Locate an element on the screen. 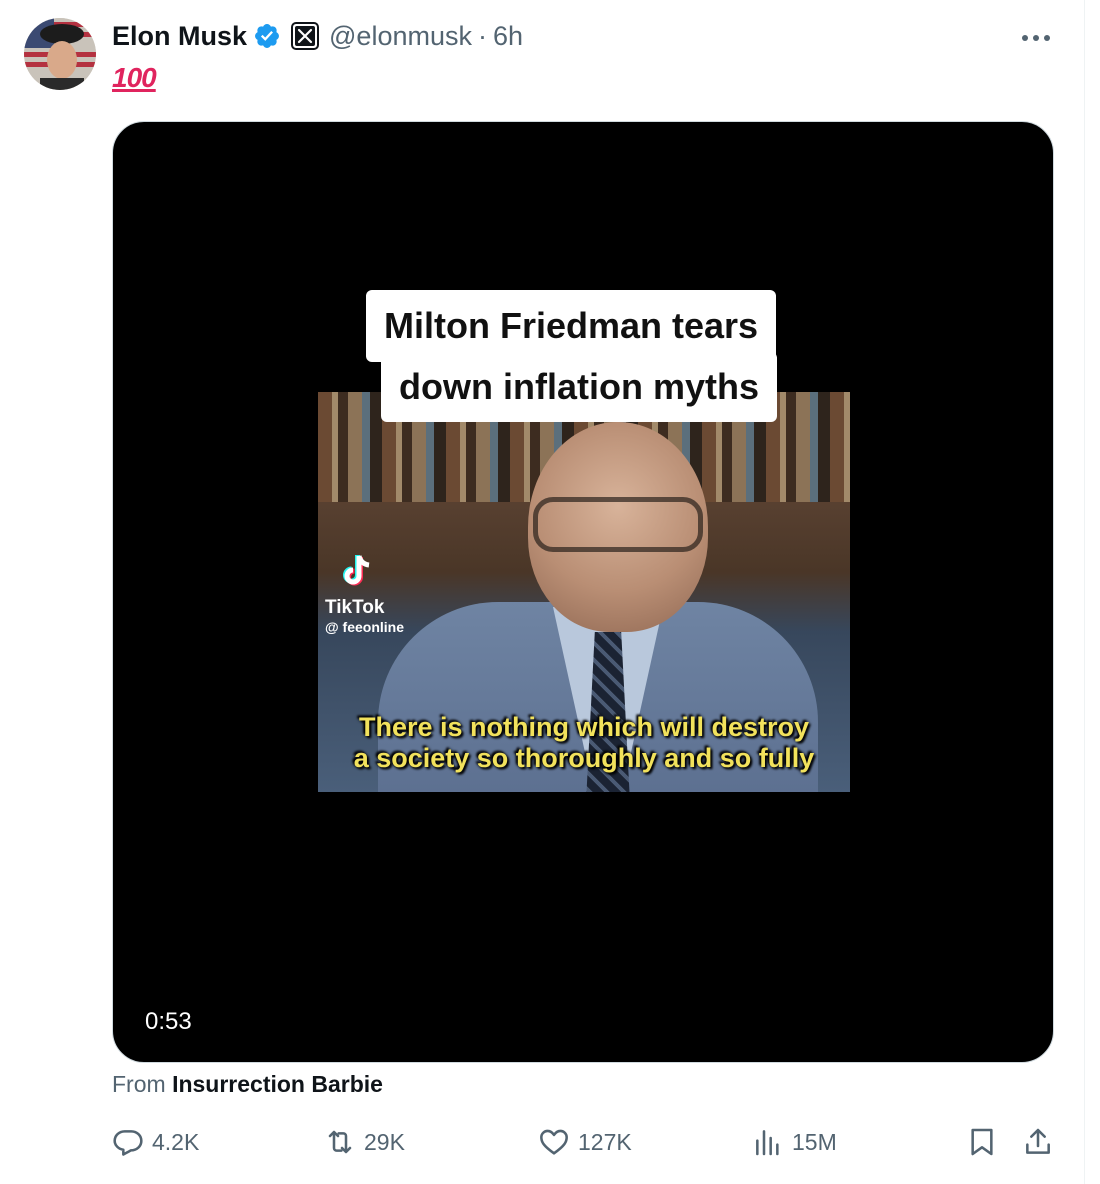 Image resolution: width=1100 pixels, height=1184 pixels. tweet-time: 6h is located at coordinates (508, 36).